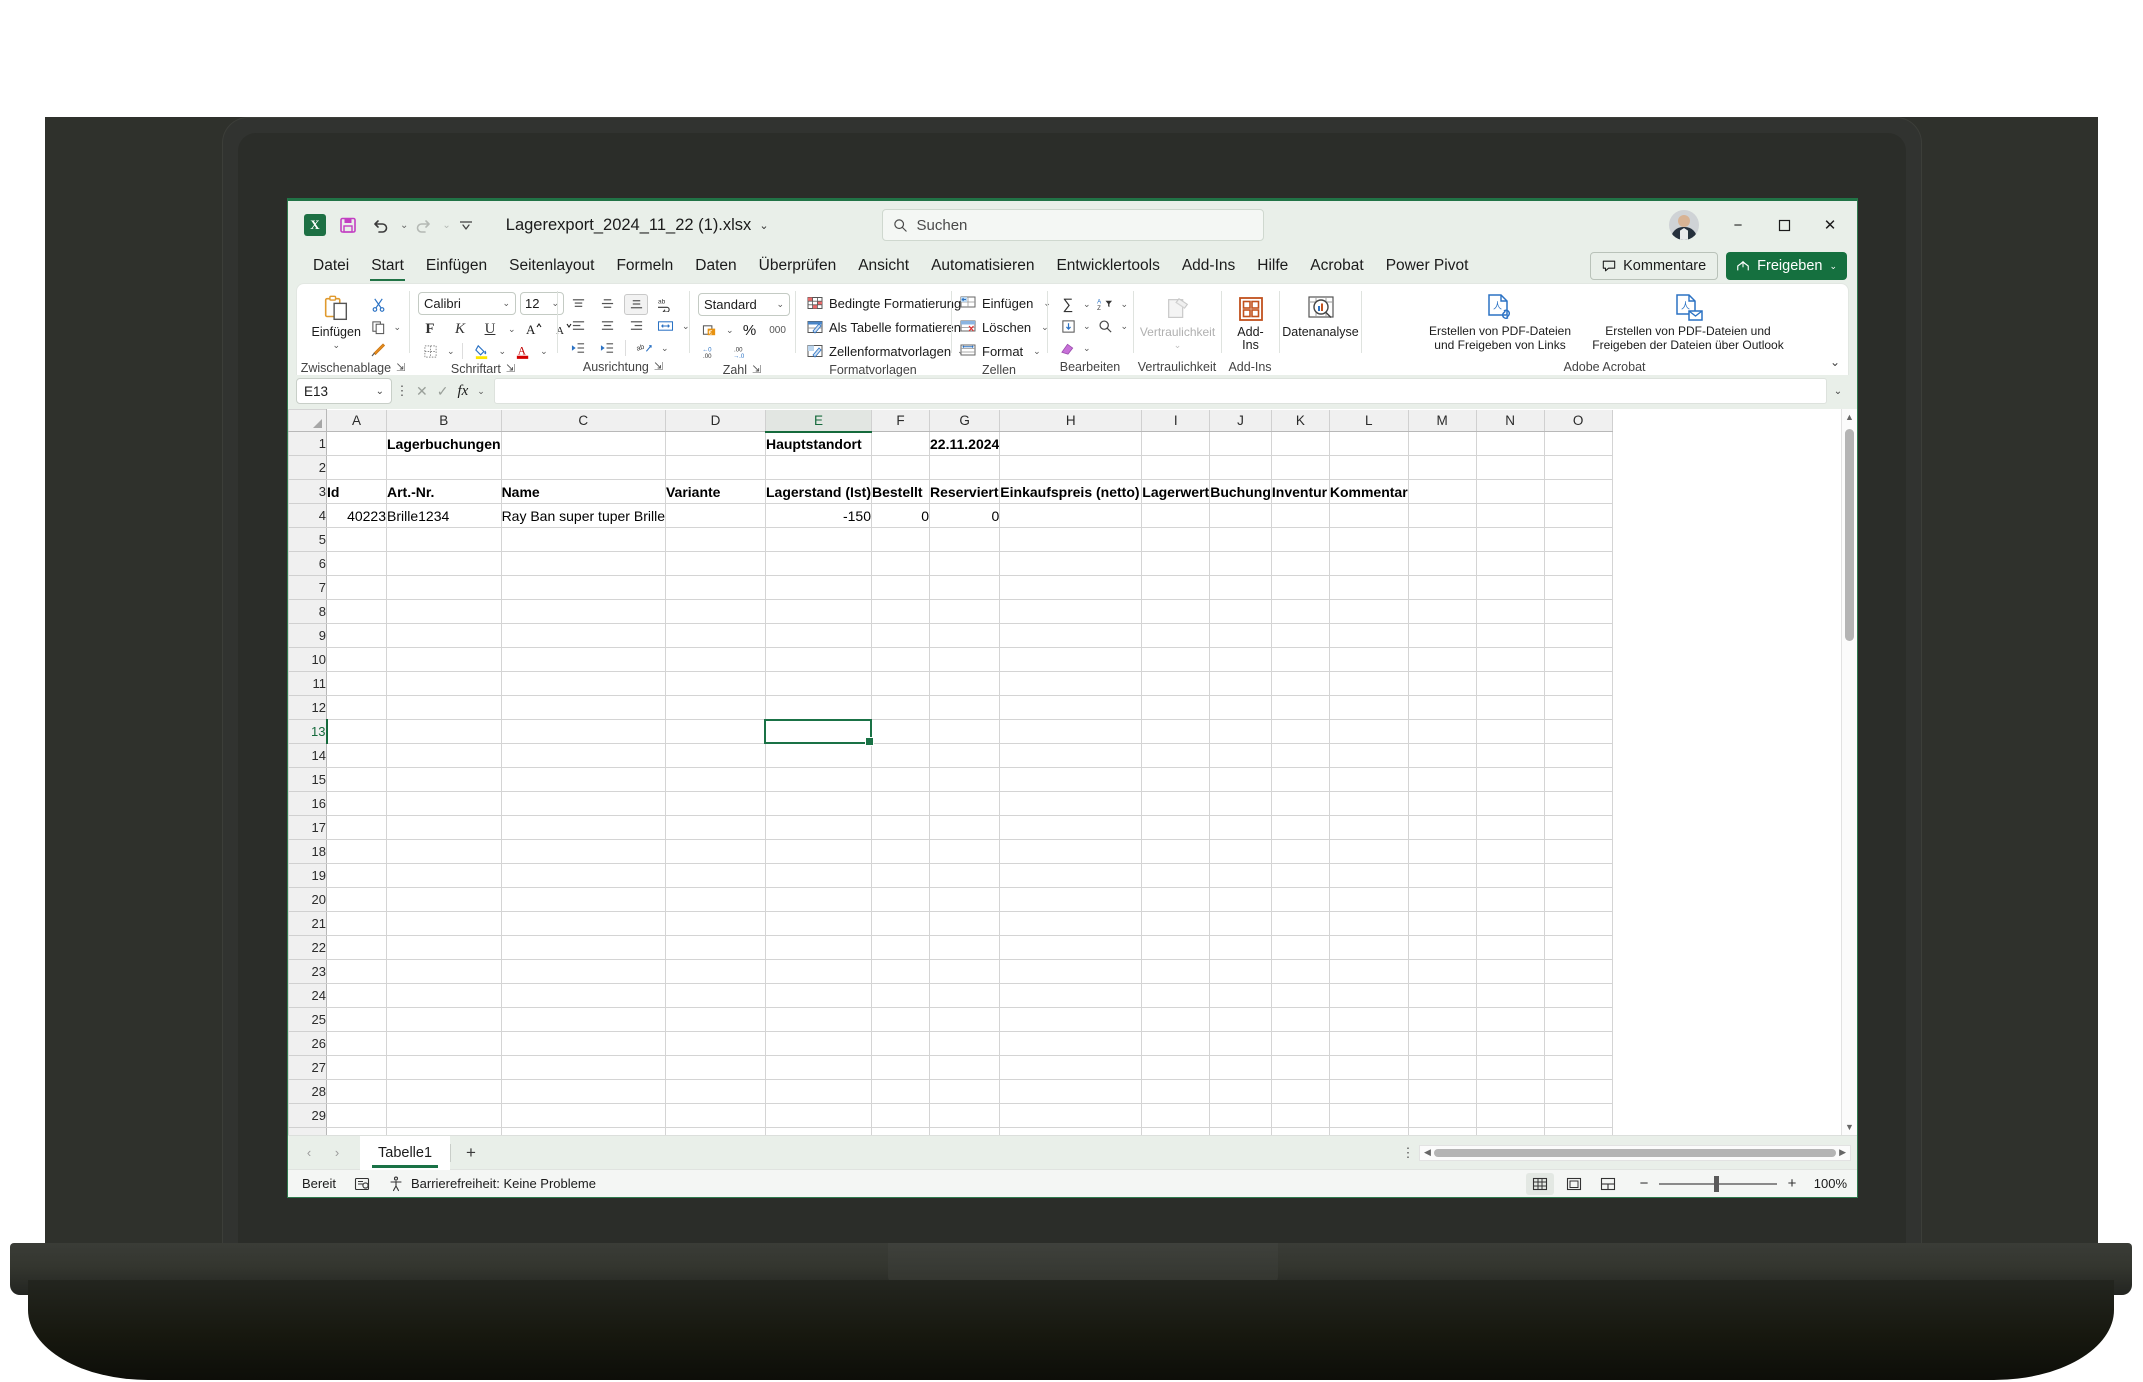  I want to click on cell-E16, so click(818, 803).